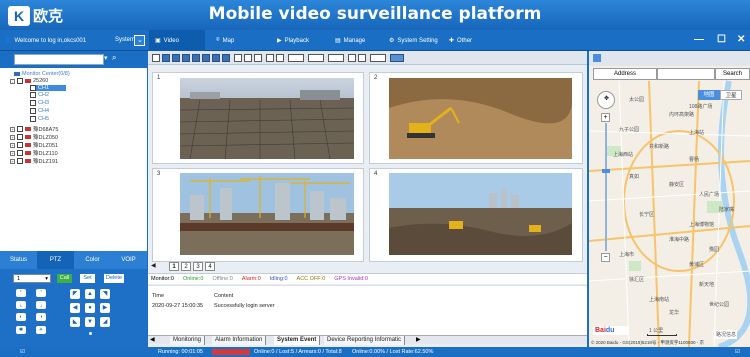 This screenshot has height=357, width=750. Describe the element at coordinates (12, 81) in the screenshot. I see `collapse-icon: -` at that location.